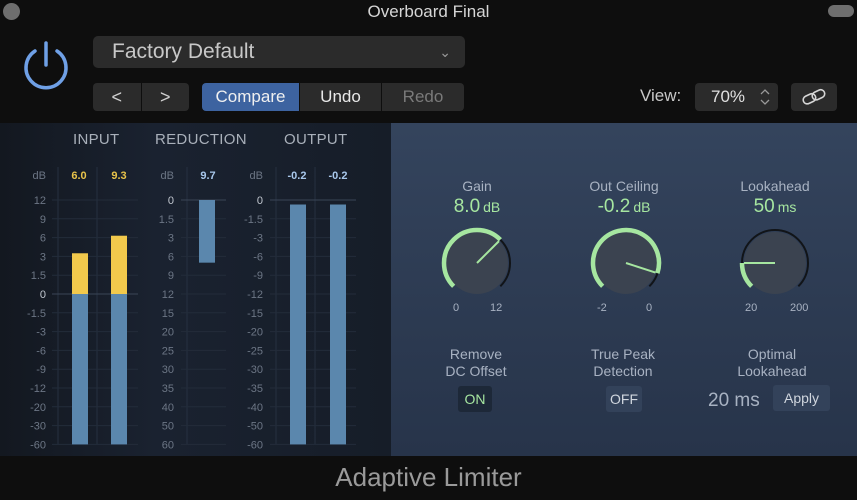 The width and height of the screenshot is (857, 500). What do you see at coordinates (168, 445) in the screenshot?
I see `reduction-scale-label: 60` at bounding box center [168, 445].